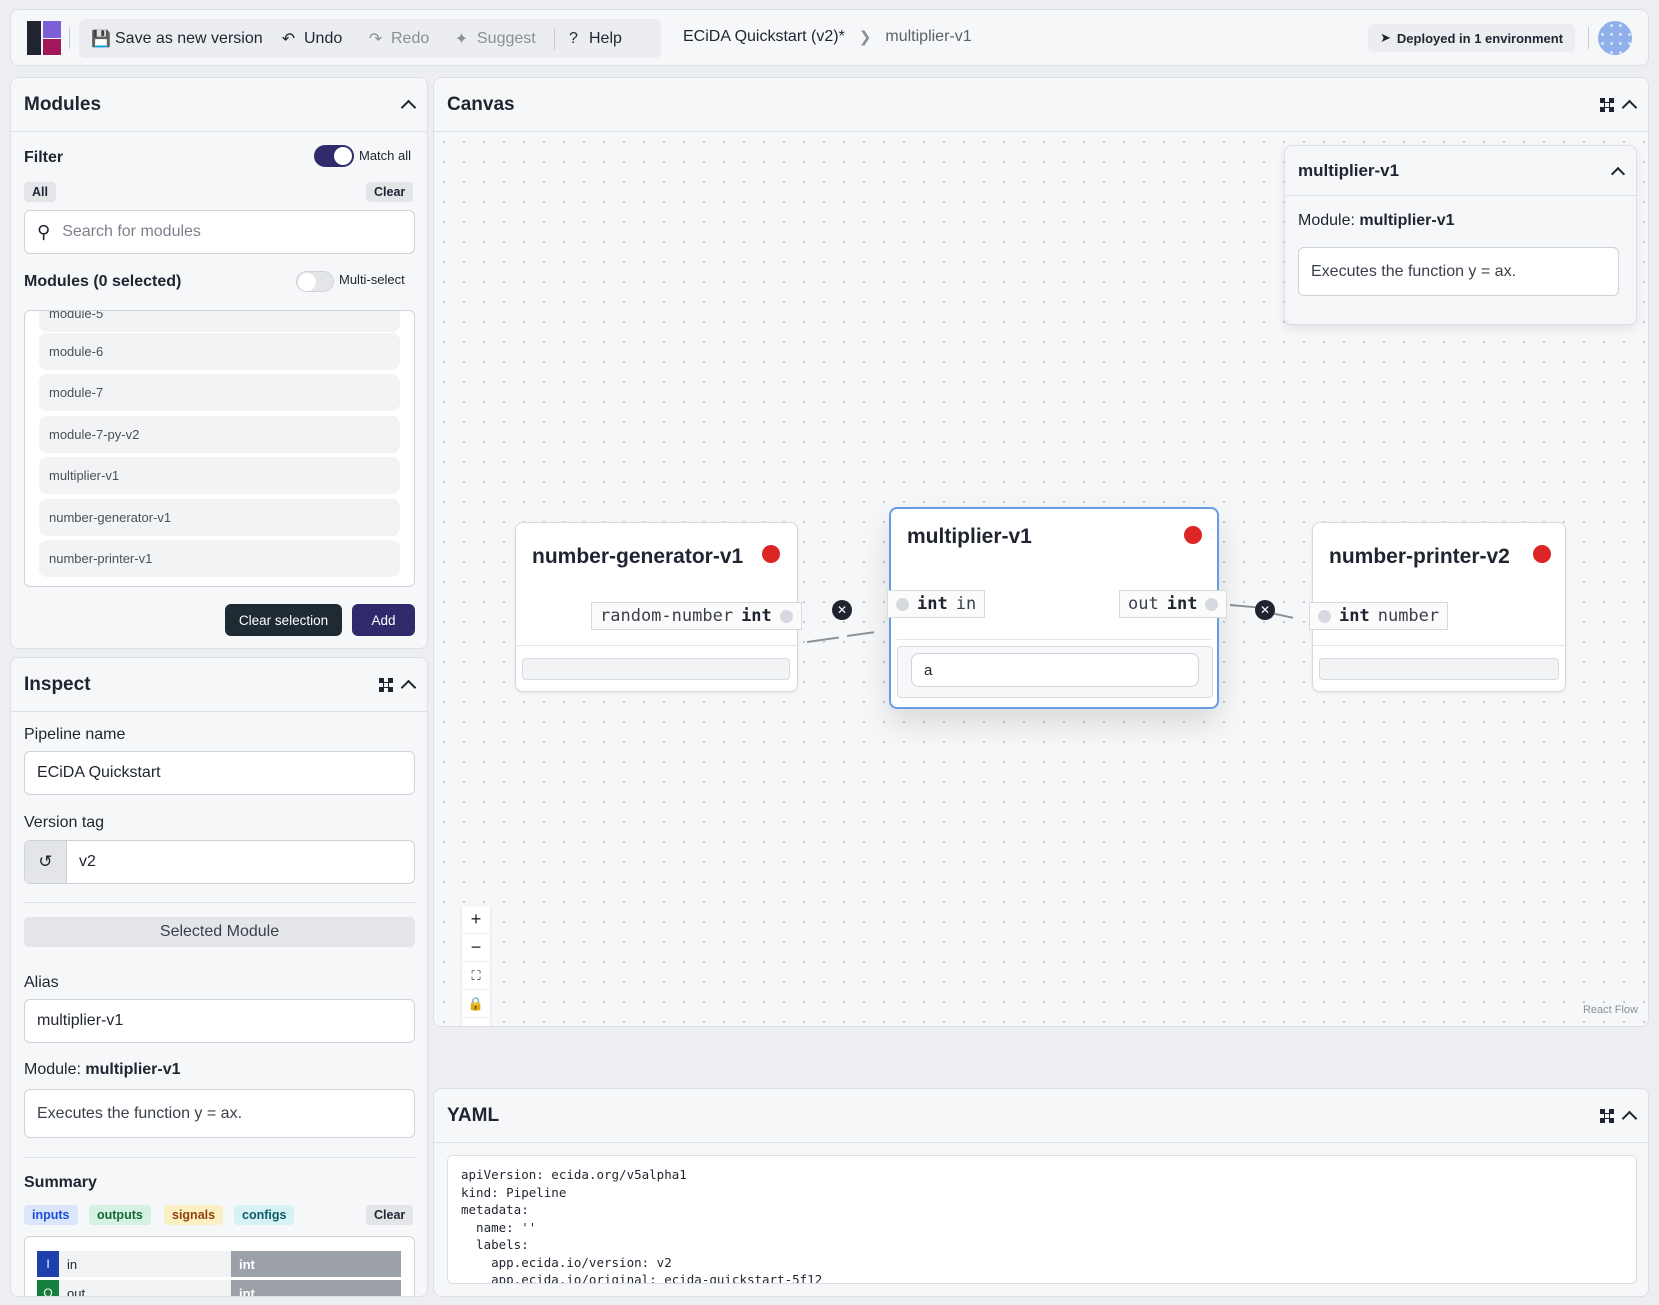 Image resolution: width=1659 pixels, height=1305 pixels. What do you see at coordinates (219, 232) in the screenshot?
I see `module-search-input: ⚲ Search for modules` at bounding box center [219, 232].